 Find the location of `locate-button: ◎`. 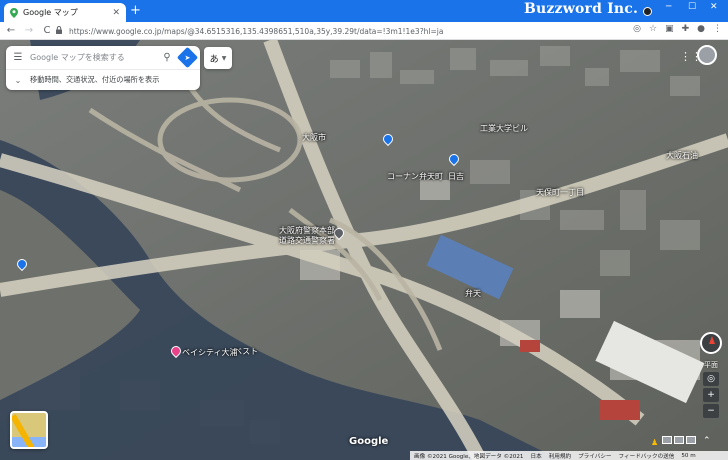

locate-button: ◎ is located at coordinates (711, 379).